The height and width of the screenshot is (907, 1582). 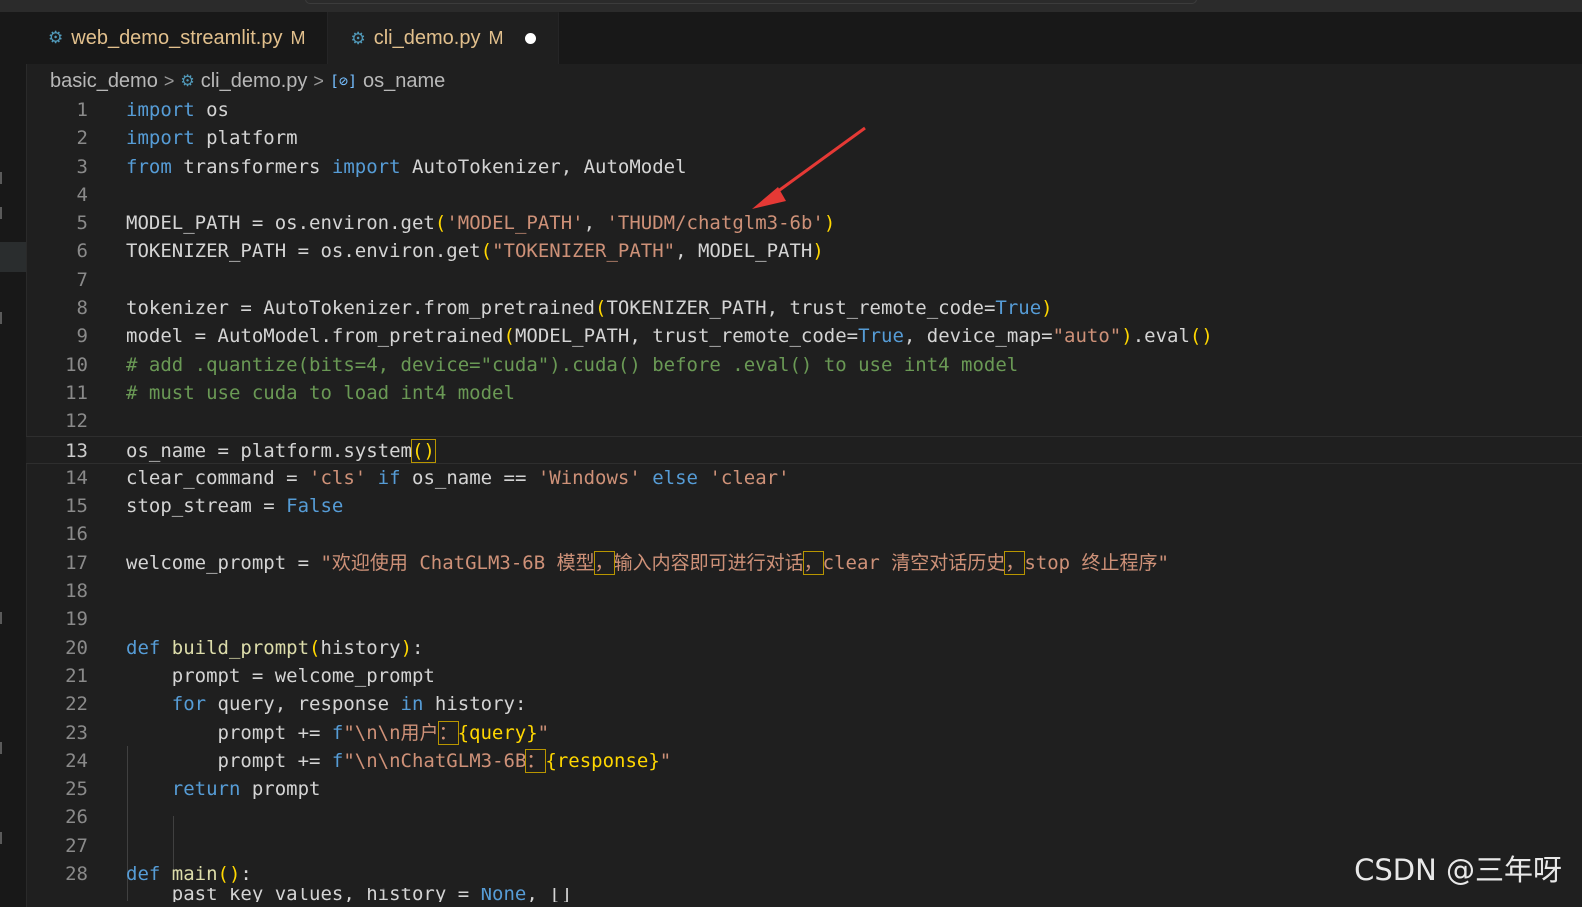 I want to click on code-line: 25 return prompt, so click(x=804, y=789).